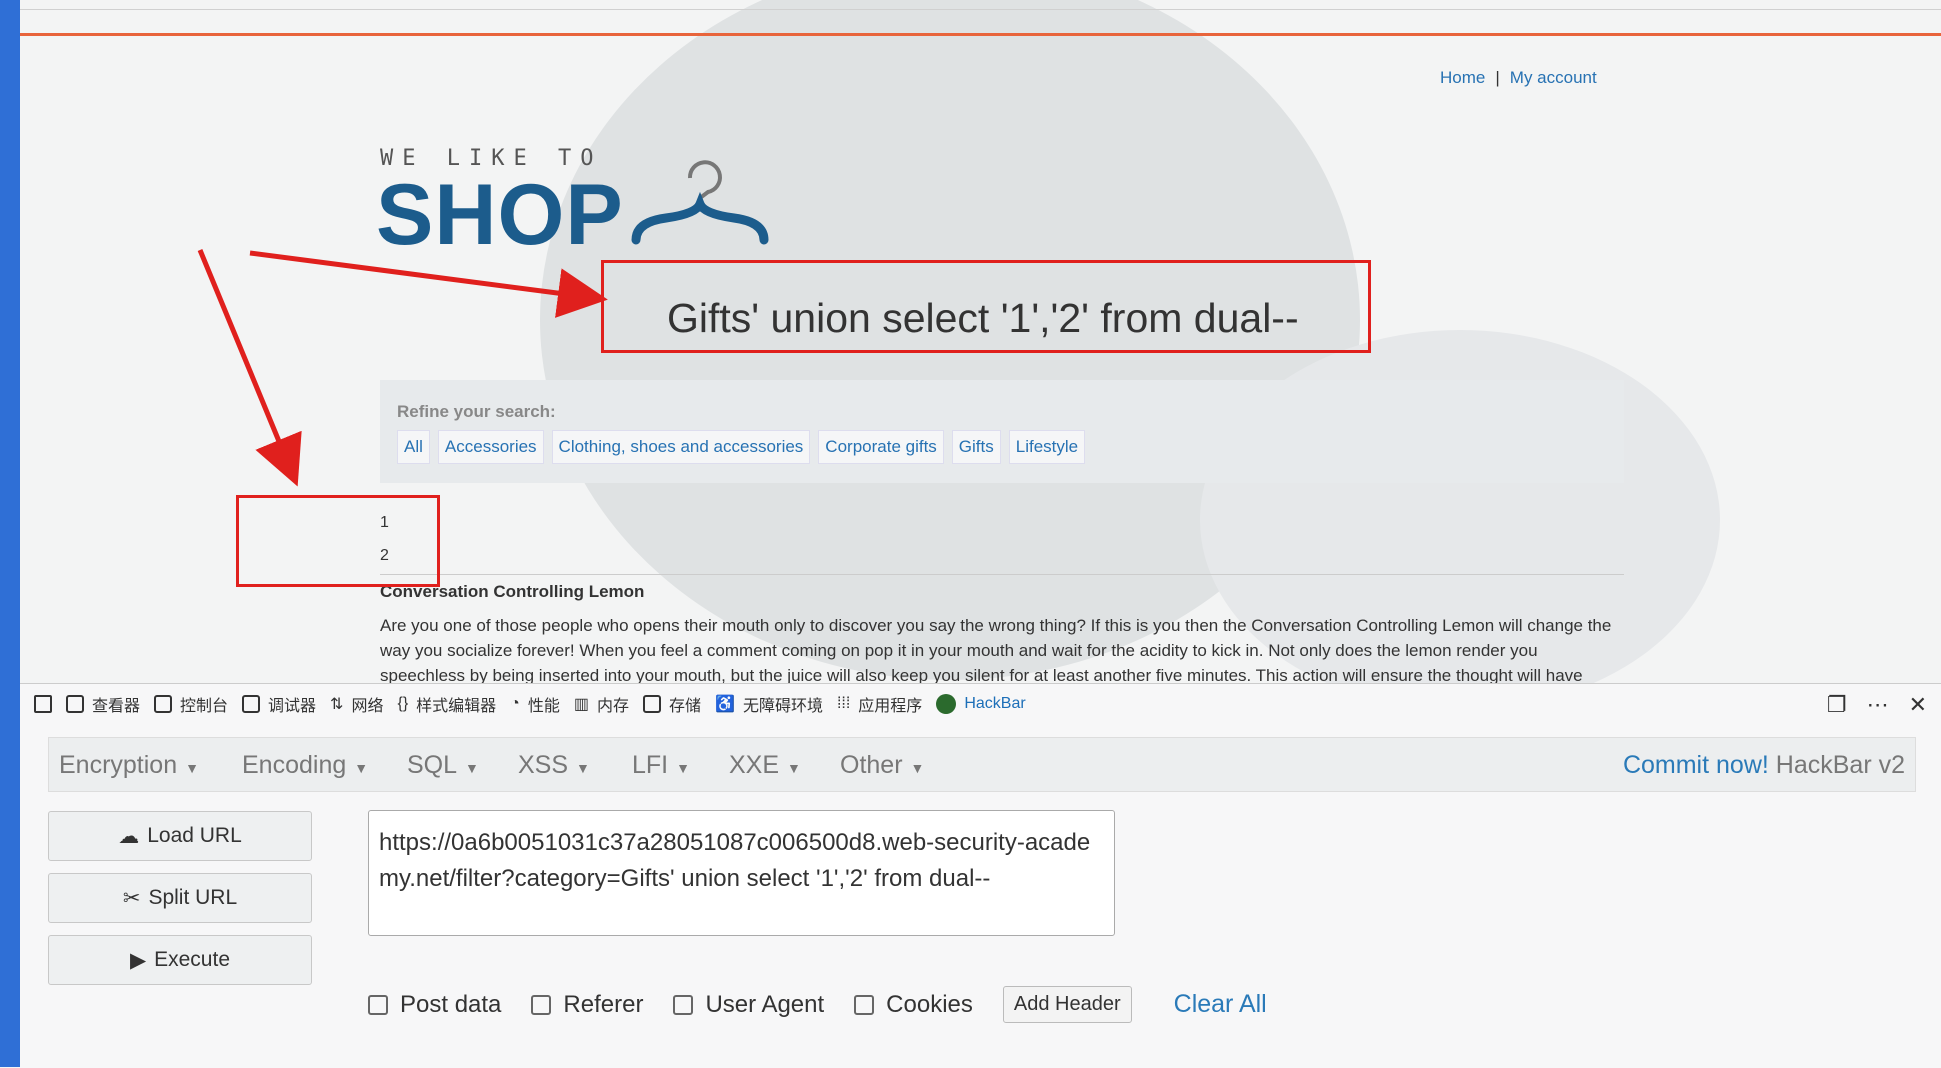 The image size is (1941, 1068). Describe the element at coordinates (725, 704) in the screenshot. I see `accessibility-icon: ♿` at that location.